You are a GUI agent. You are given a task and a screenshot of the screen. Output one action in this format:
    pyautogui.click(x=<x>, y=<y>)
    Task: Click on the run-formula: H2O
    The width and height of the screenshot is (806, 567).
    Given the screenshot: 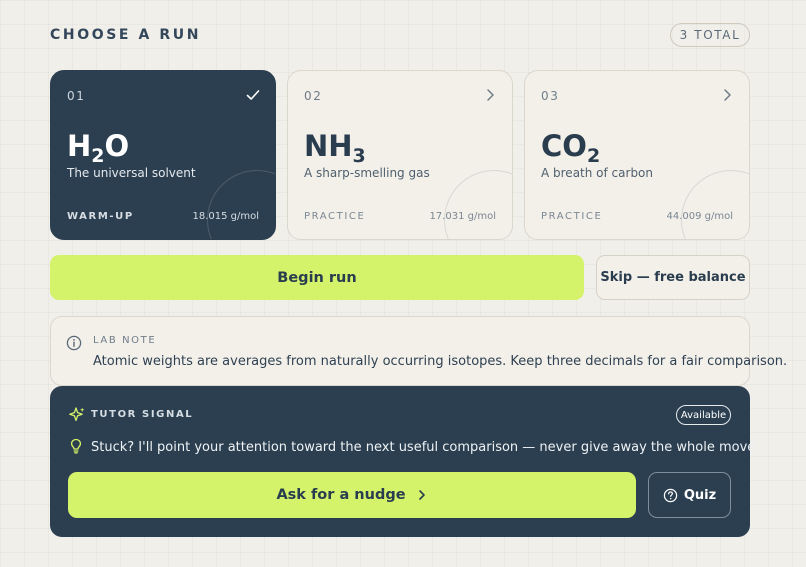 What is the action you would take?
    pyautogui.click(x=98, y=148)
    